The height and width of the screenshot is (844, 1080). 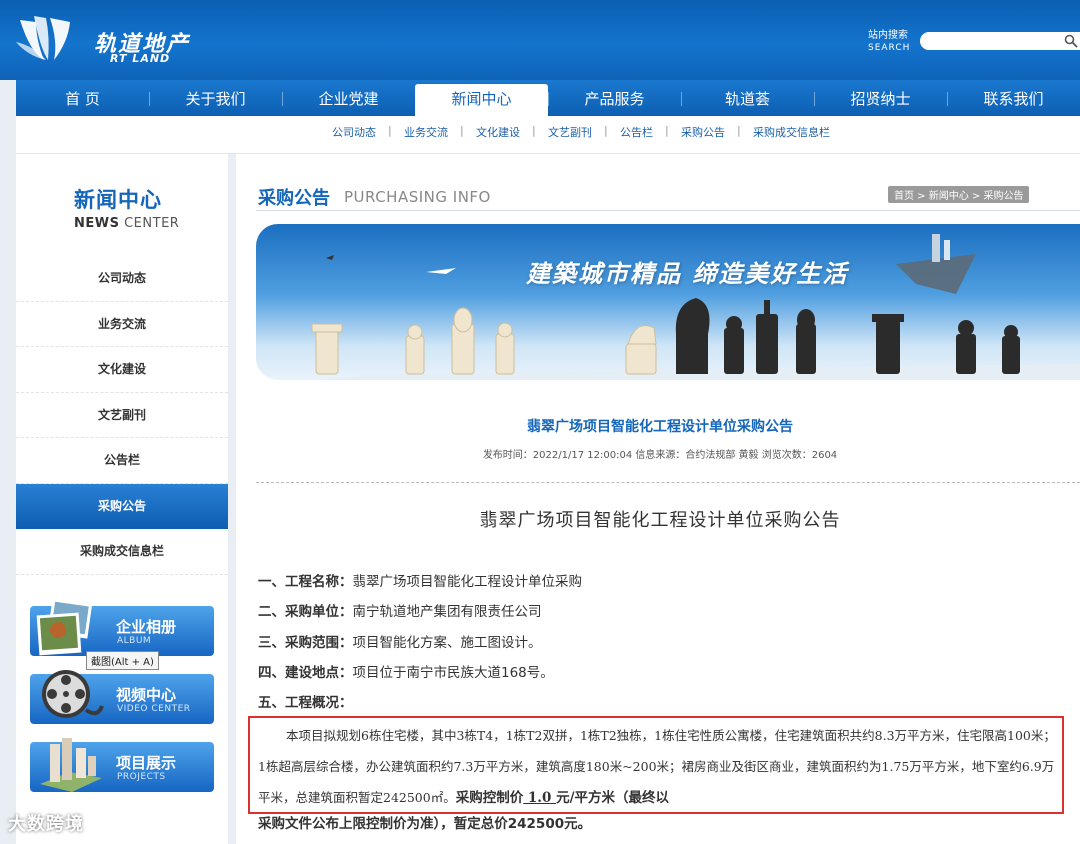 I want to click on subnav-item-purchasing: 采购公告, so click(x=702, y=132).